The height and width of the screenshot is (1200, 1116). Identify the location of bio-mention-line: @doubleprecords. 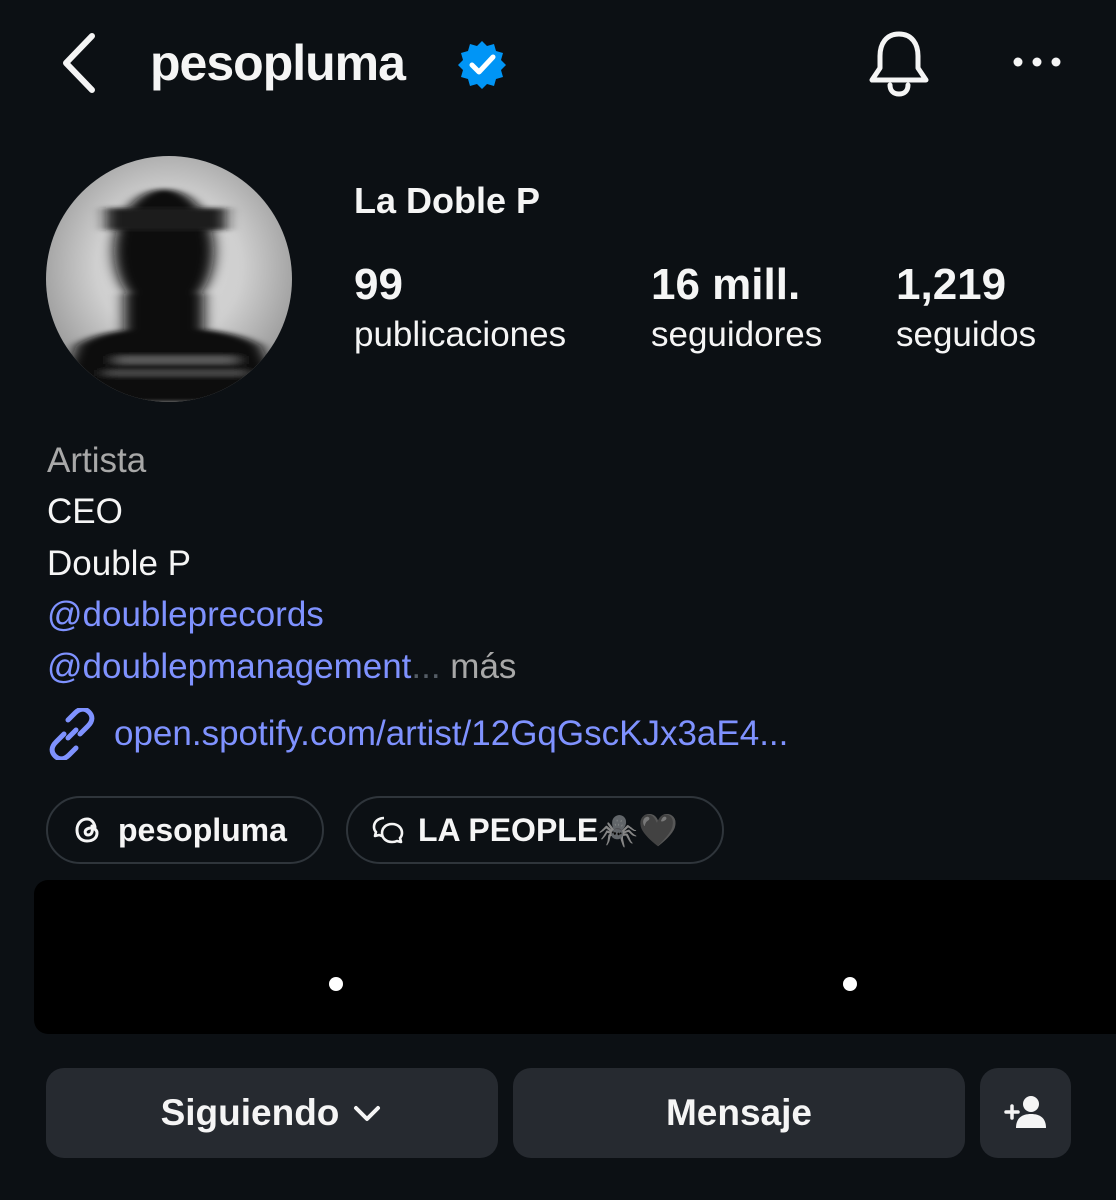
(185, 615).